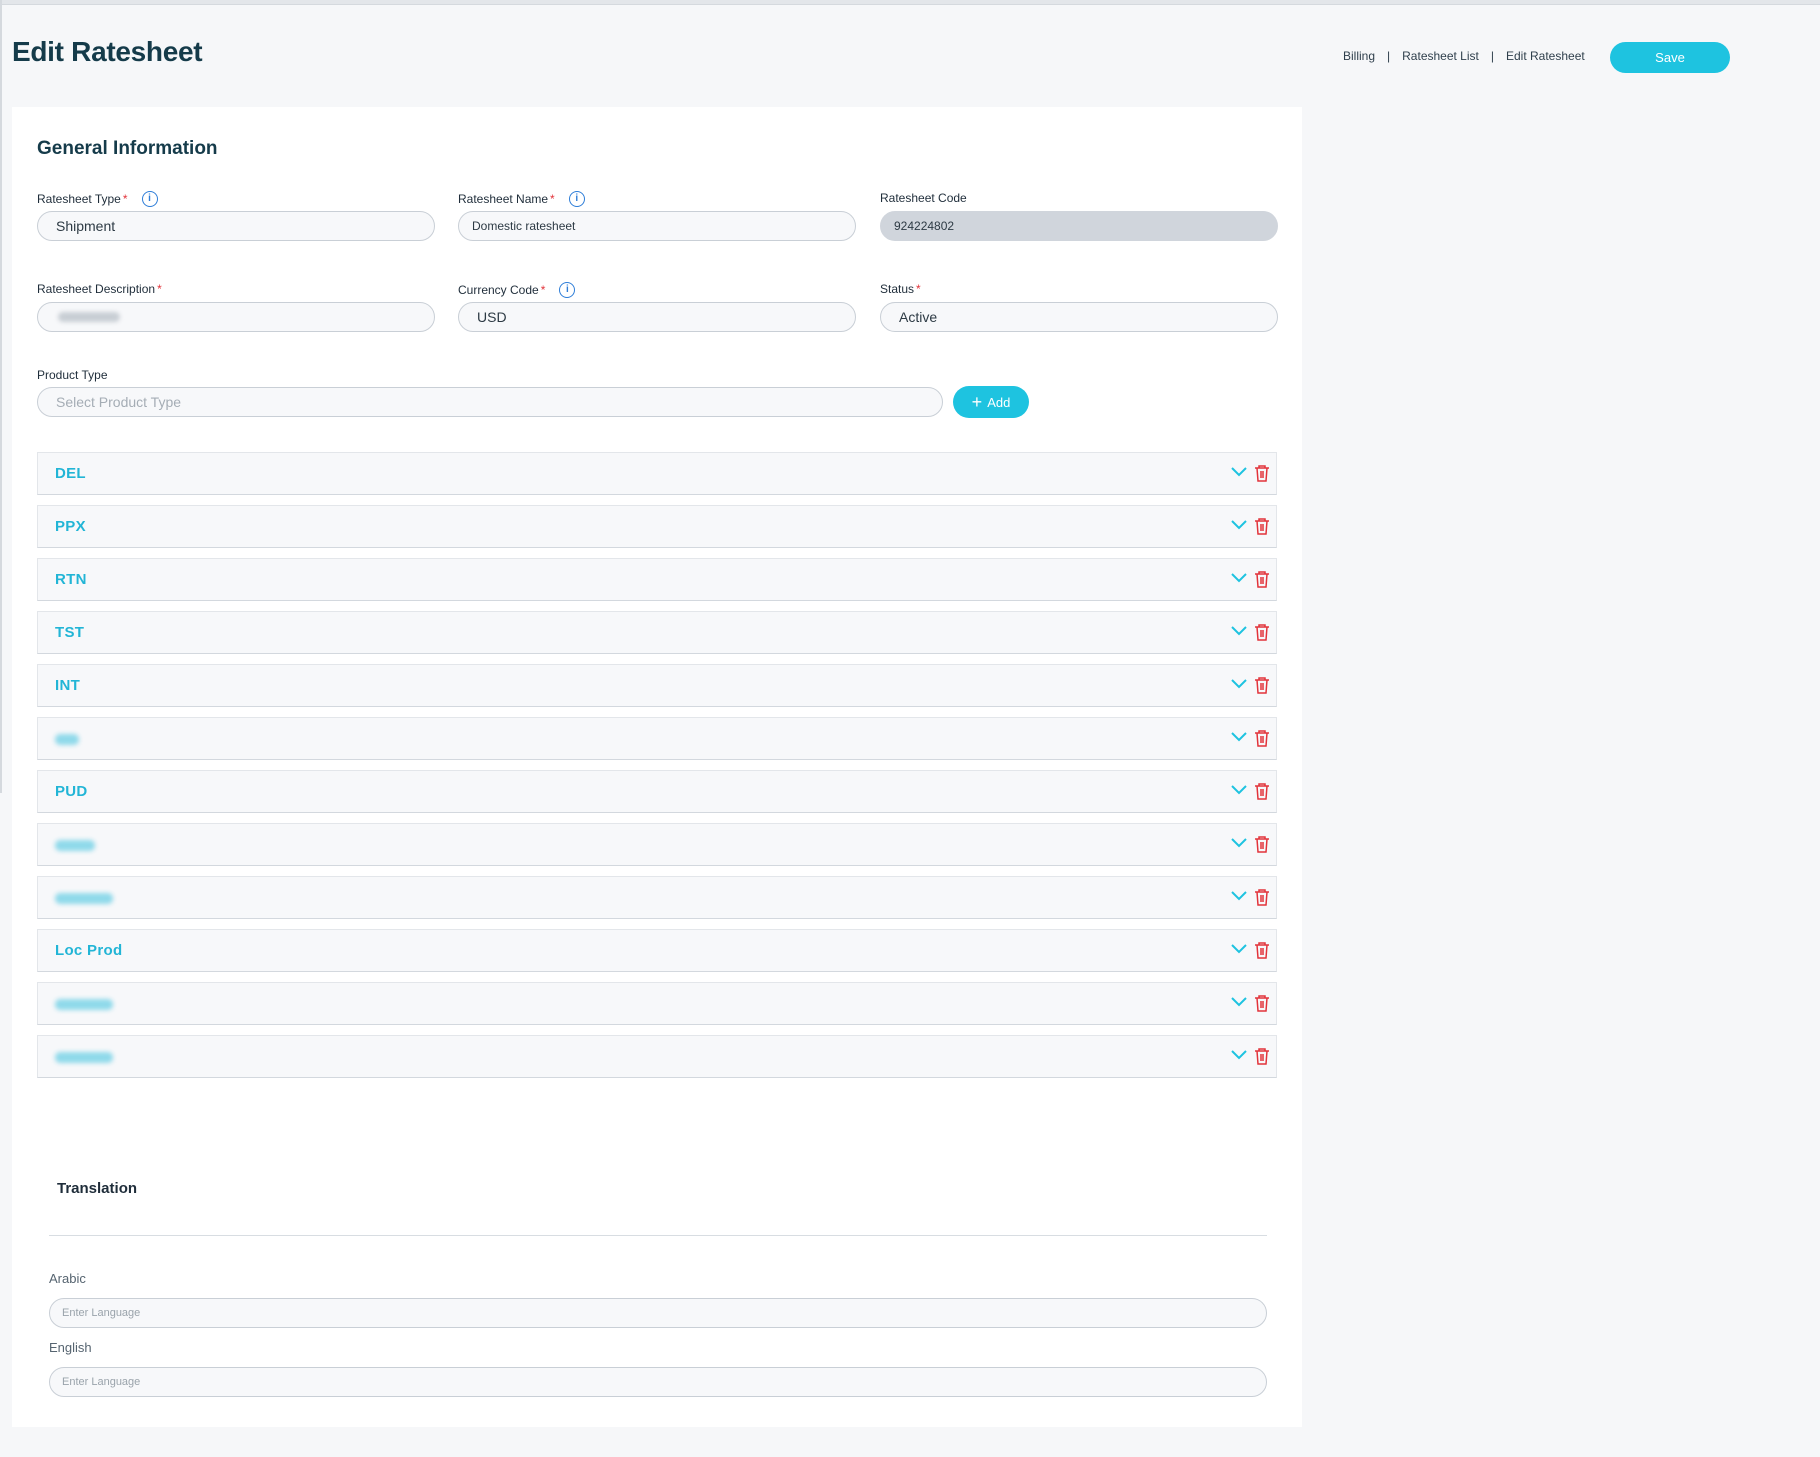  I want to click on status-label: Status *, so click(900, 289).